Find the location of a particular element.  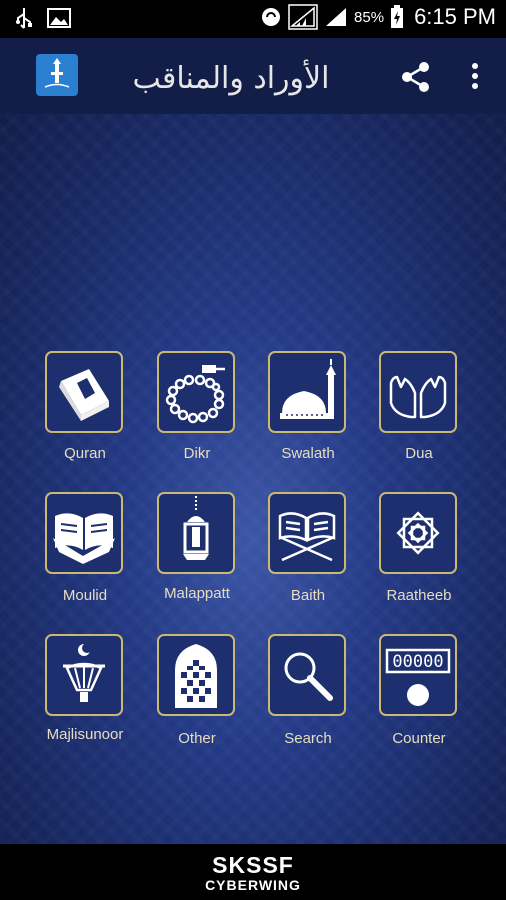

menu-item-label: Swalath is located at coordinates (308, 453).